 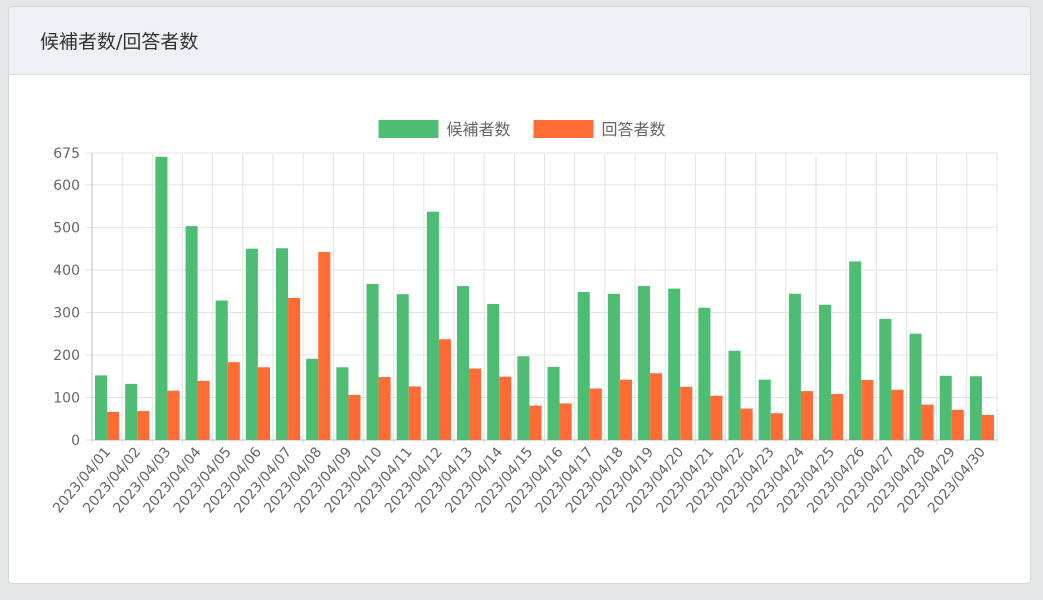 I want to click on y-tick-label: 600, so click(x=66, y=186).